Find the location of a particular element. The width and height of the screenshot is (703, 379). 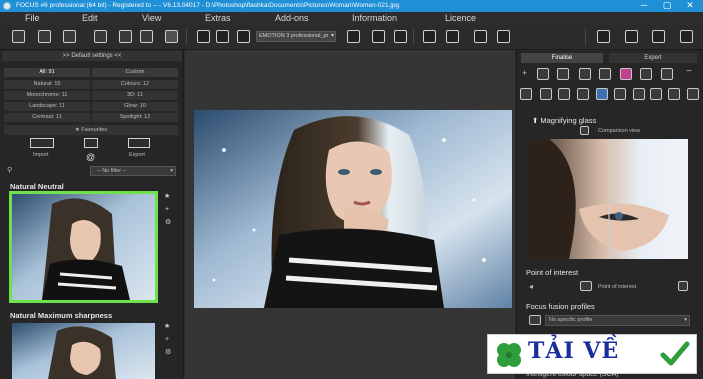

poi-title: Point of interest is located at coordinates (552, 272).